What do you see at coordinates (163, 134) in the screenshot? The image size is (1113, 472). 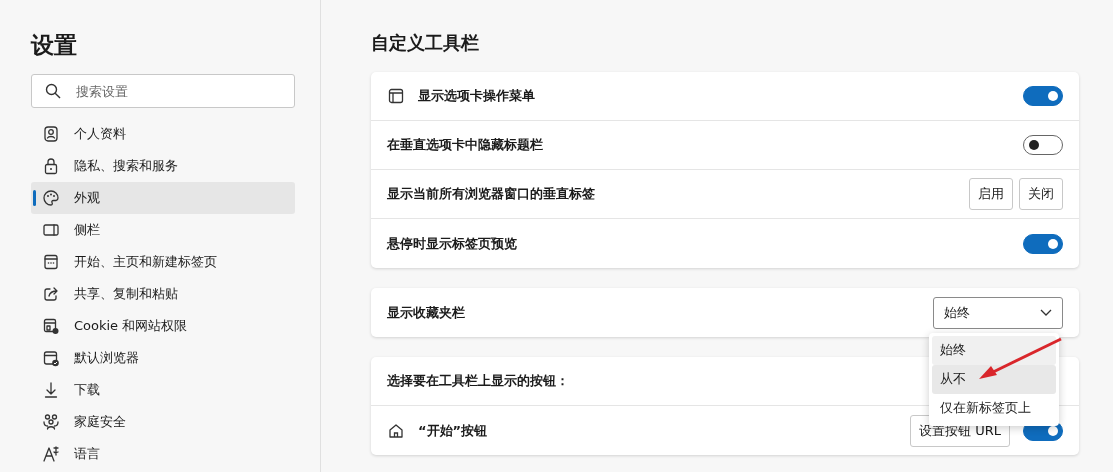 I see `sidebar-item: 个人资料` at bounding box center [163, 134].